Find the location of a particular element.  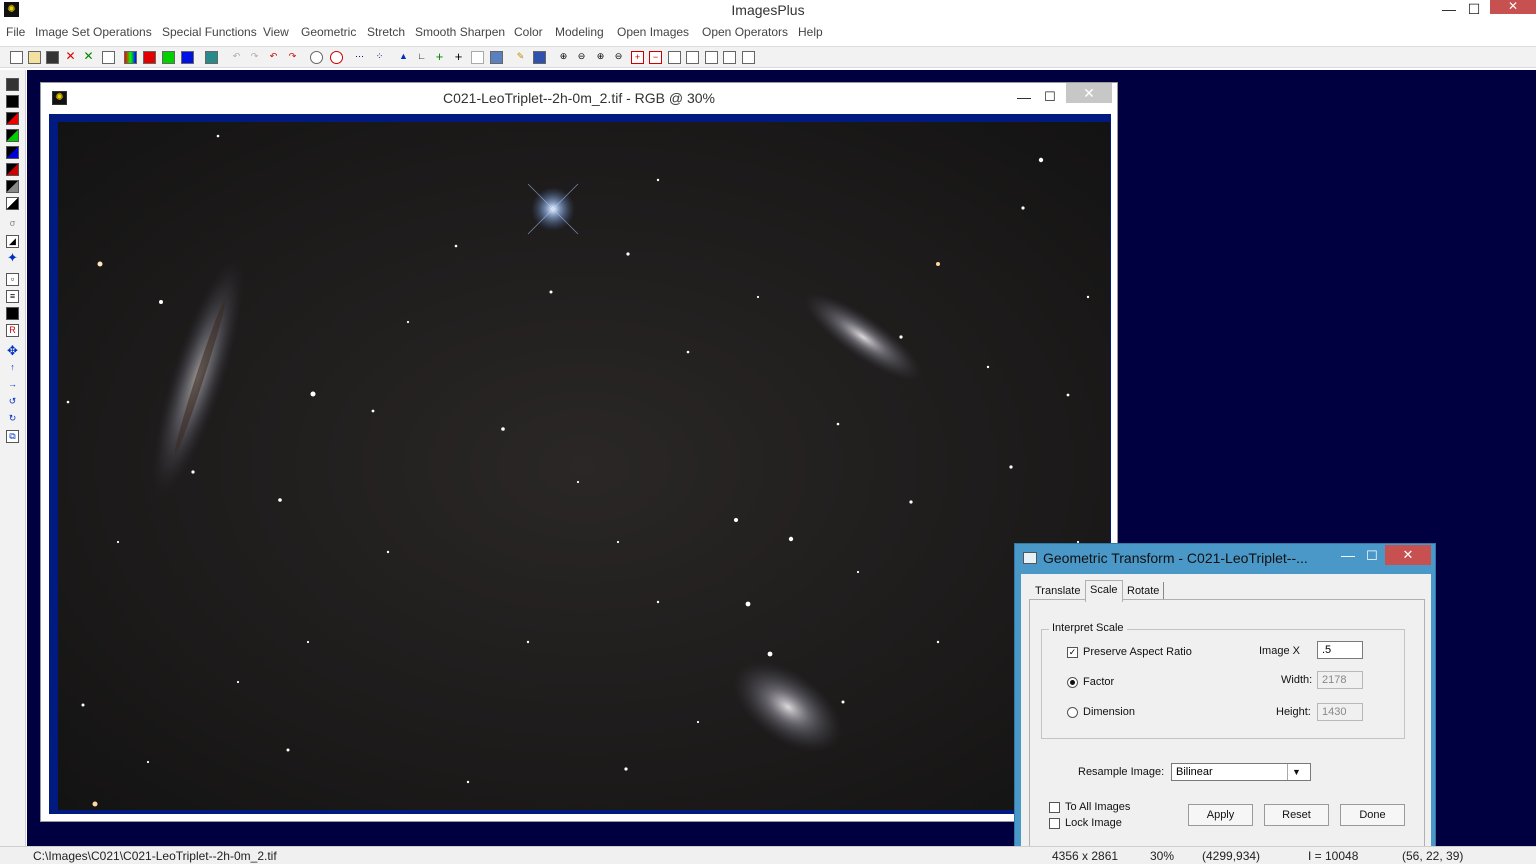

undo-icon: ↶ is located at coordinates (273, 57).